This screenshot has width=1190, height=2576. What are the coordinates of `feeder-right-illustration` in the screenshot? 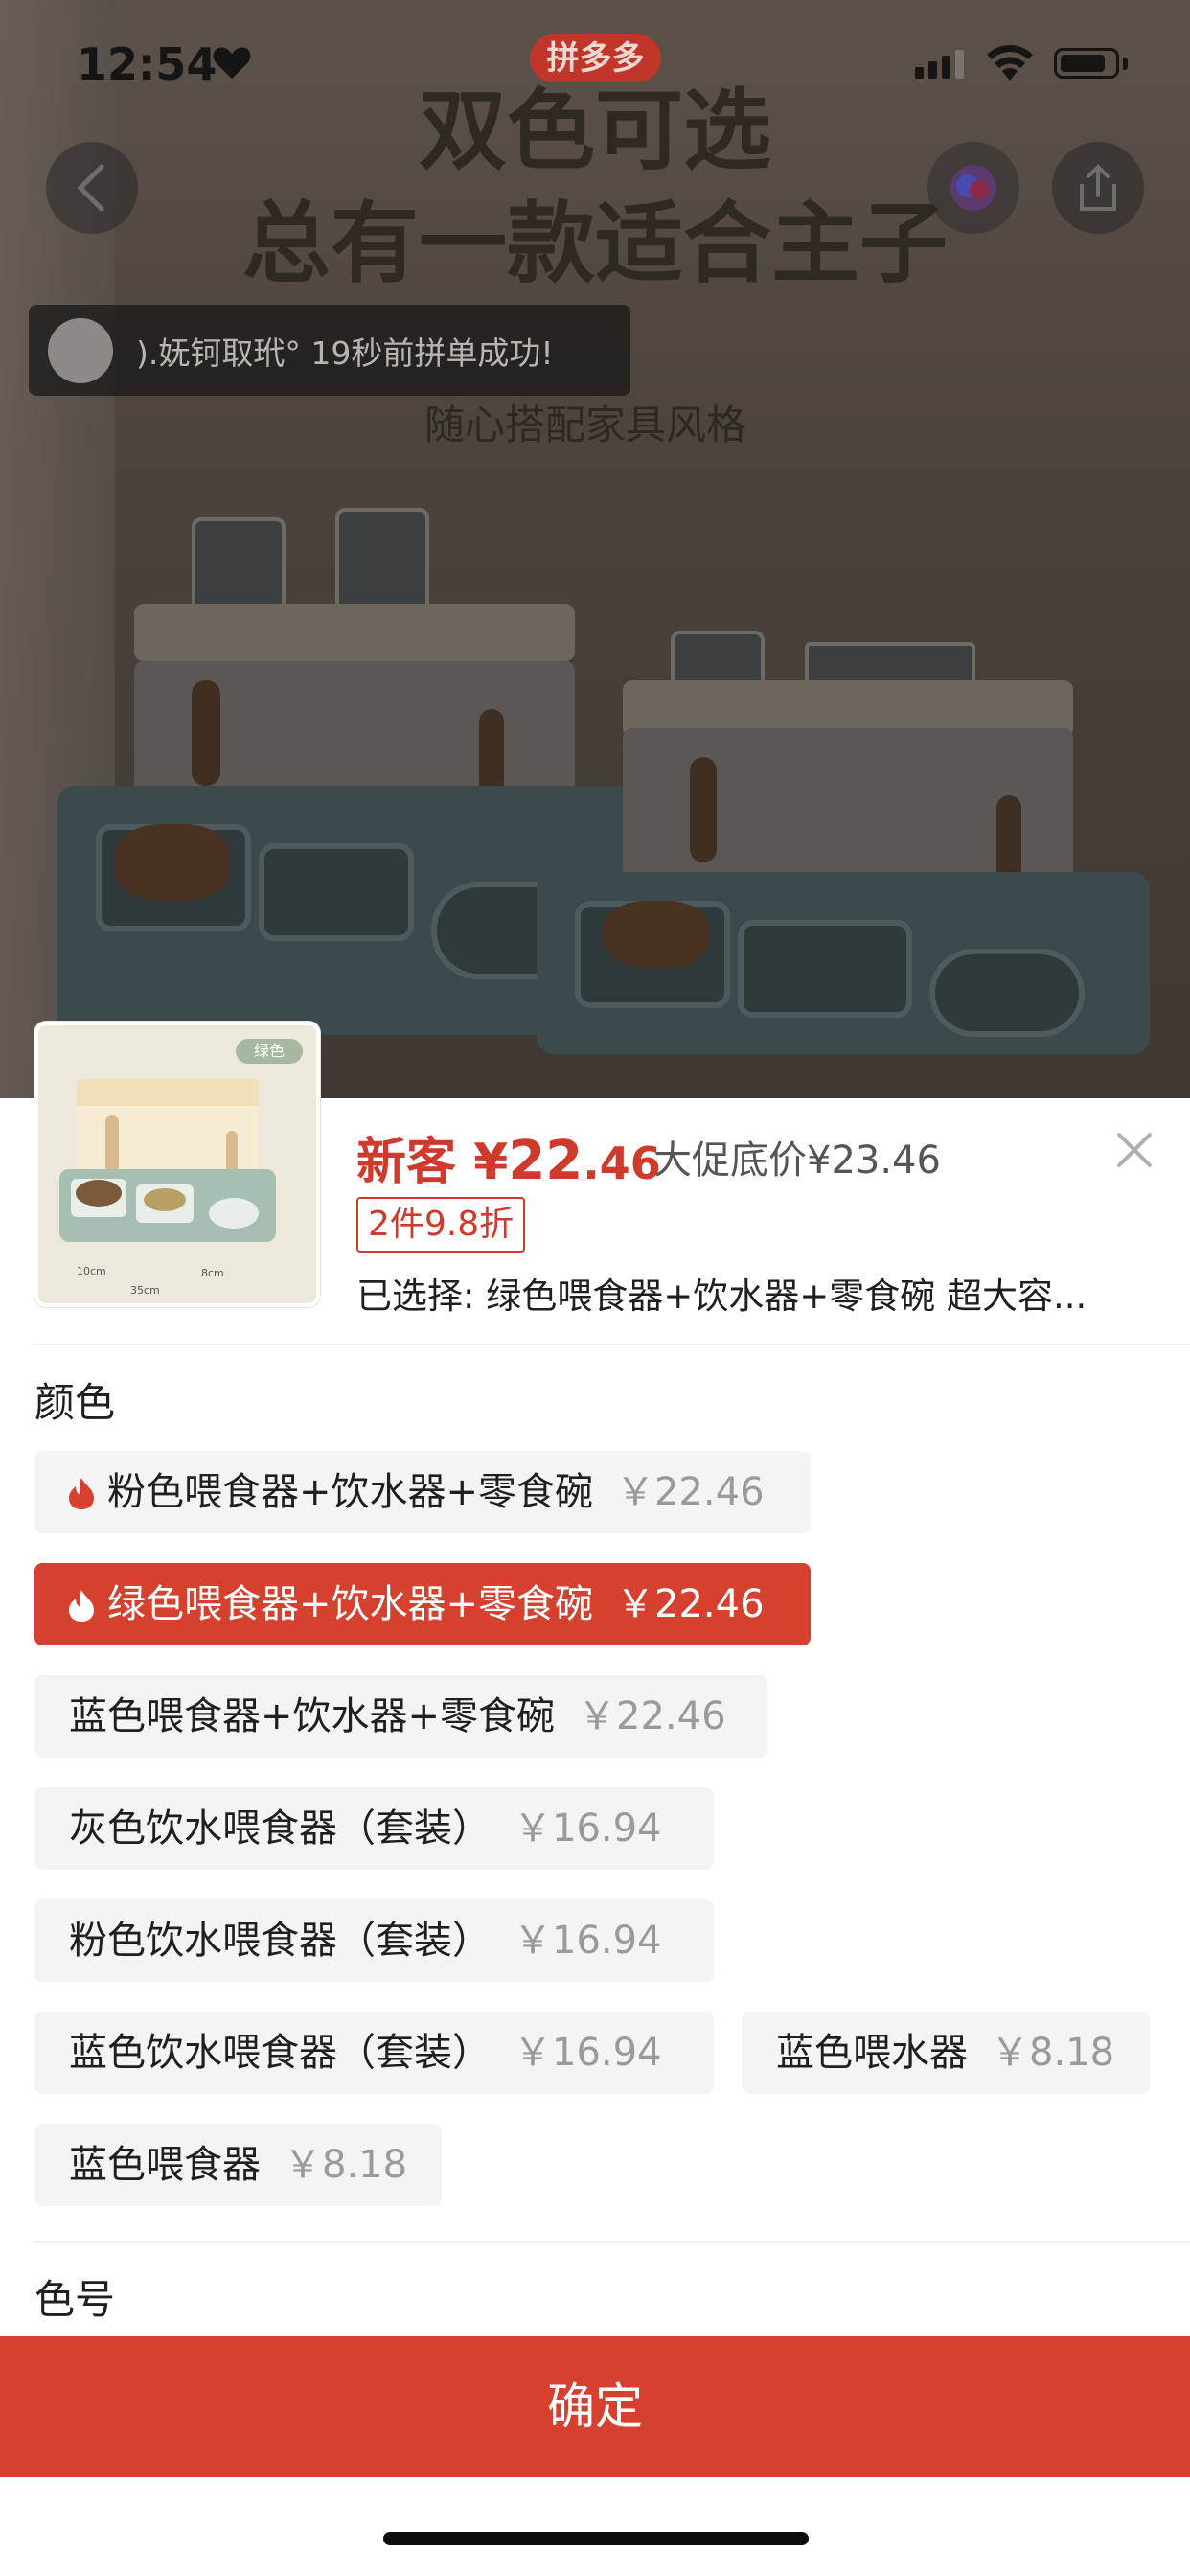 It's located at (843, 838).